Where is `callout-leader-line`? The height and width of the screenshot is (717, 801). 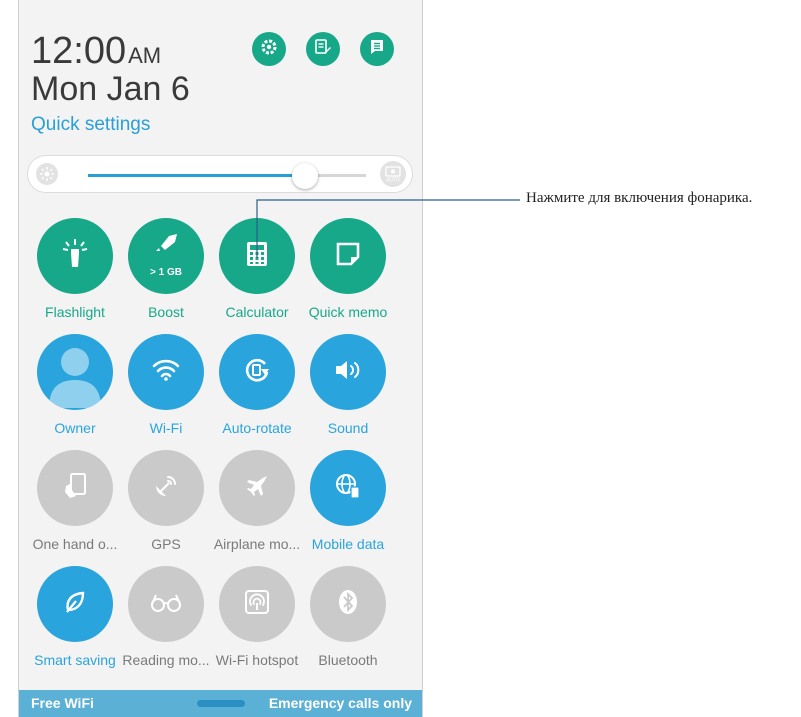
callout-leader-line is located at coordinates (388, 228).